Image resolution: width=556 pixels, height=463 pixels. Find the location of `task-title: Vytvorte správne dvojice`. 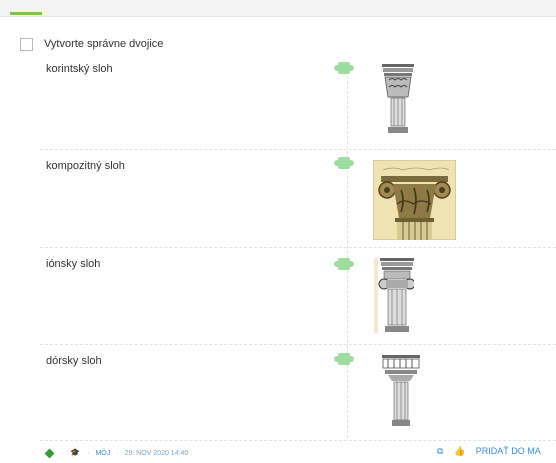

task-title: Vytvorte správne dvojice is located at coordinates (104, 44).